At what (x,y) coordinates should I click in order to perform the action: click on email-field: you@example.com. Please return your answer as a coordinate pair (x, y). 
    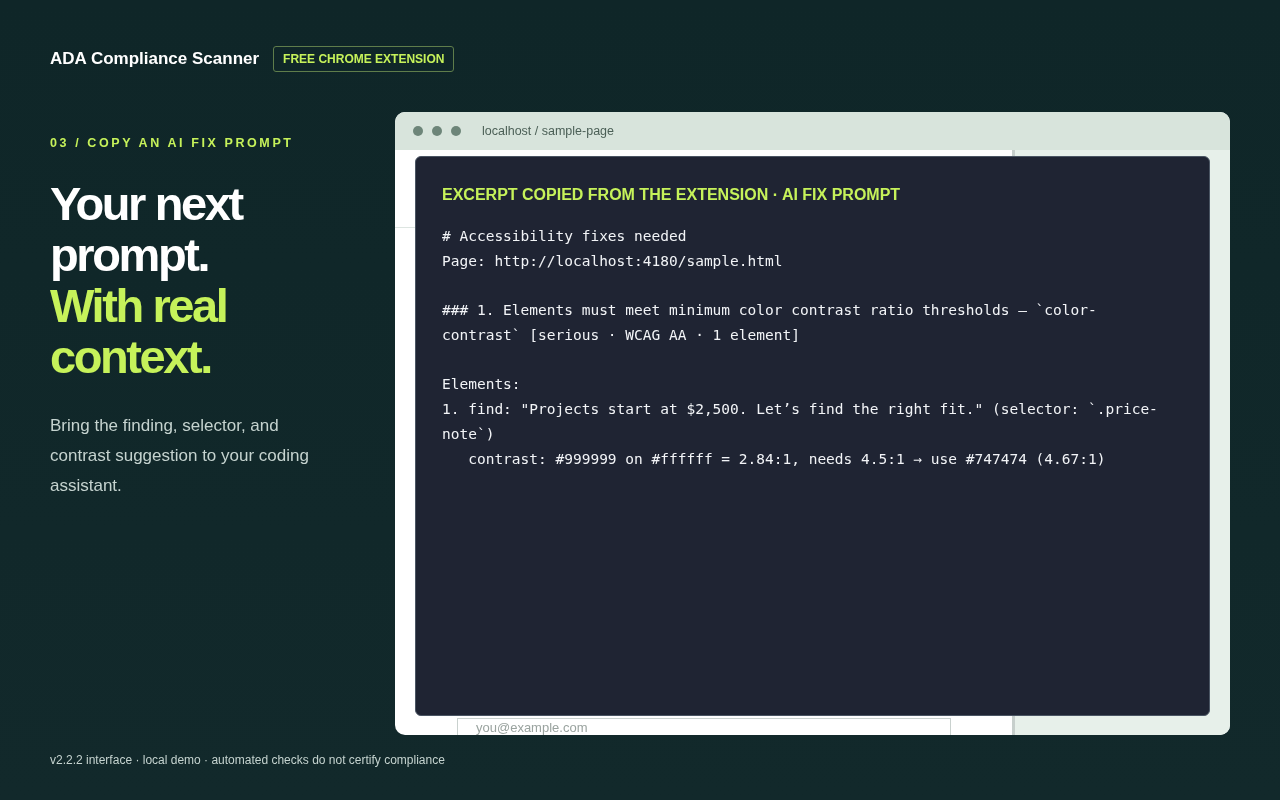
    Looking at the image, I should click on (704, 726).